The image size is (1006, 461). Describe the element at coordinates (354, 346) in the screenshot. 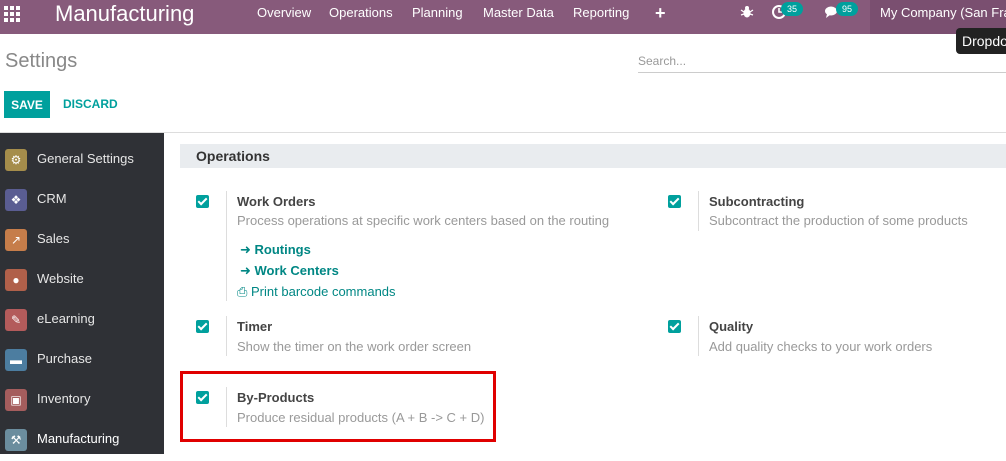

I see `timer-description: Show the timer on the work order screen` at that location.